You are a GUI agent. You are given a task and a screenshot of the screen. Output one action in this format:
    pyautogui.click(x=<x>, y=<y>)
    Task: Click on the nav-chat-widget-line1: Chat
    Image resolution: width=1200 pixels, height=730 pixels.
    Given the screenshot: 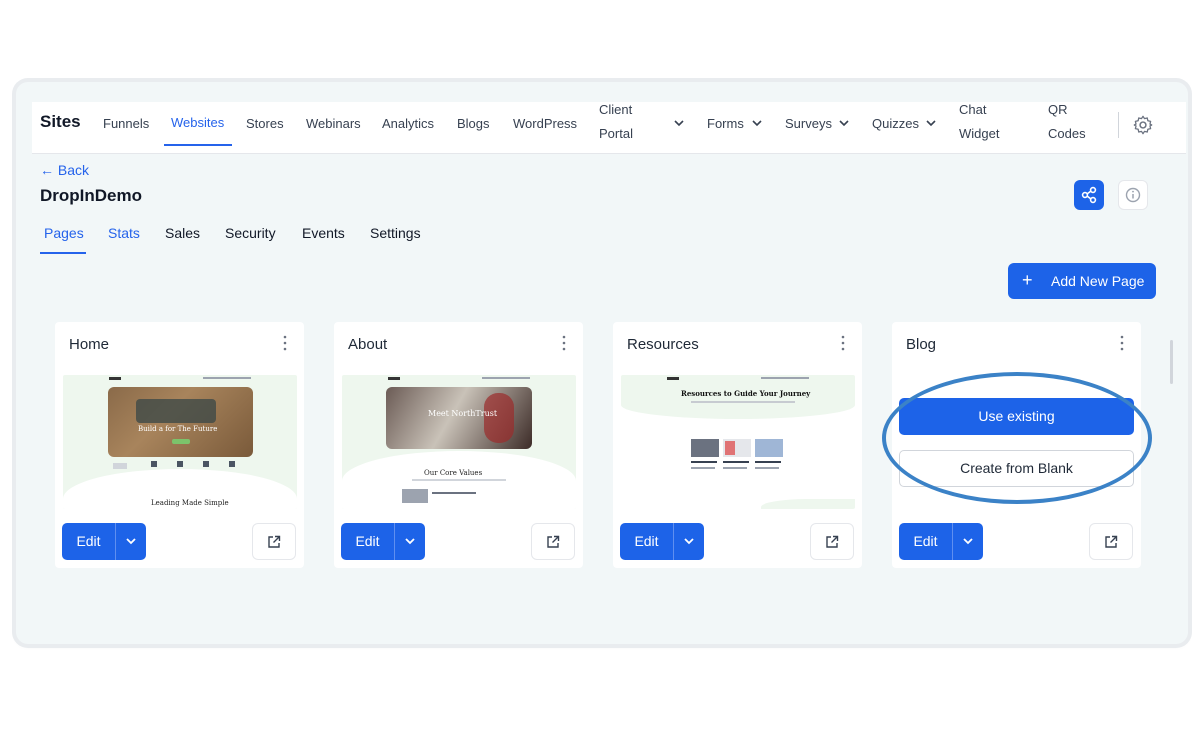 What is the action you would take?
    pyautogui.click(x=973, y=109)
    